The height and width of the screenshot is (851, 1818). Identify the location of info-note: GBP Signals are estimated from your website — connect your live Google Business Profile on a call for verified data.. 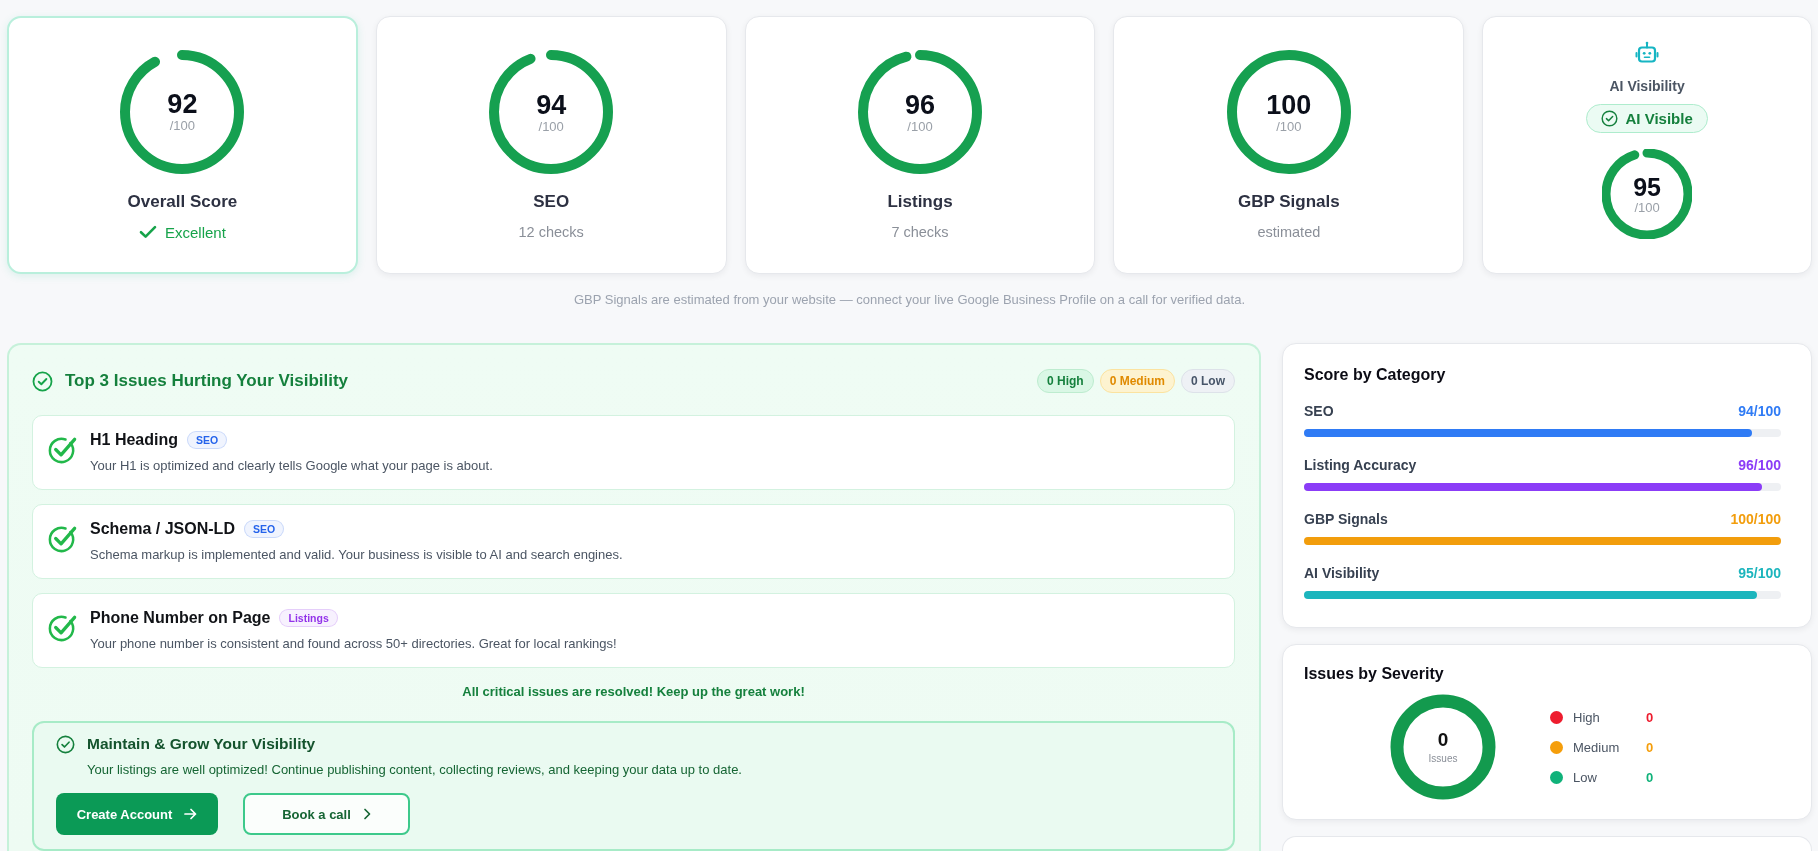
(909, 300).